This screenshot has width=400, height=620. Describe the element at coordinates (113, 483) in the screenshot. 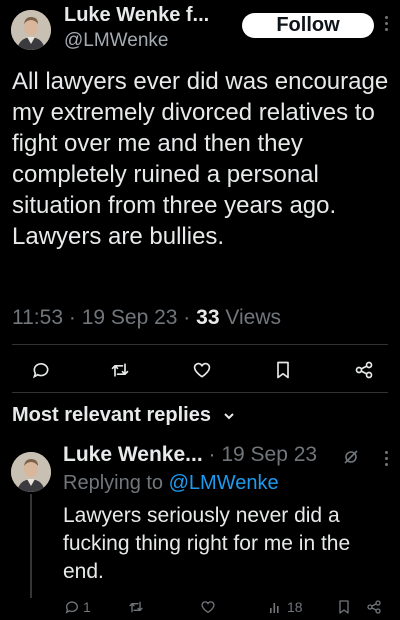

I see `replying-prefix: Replying to` at that location.